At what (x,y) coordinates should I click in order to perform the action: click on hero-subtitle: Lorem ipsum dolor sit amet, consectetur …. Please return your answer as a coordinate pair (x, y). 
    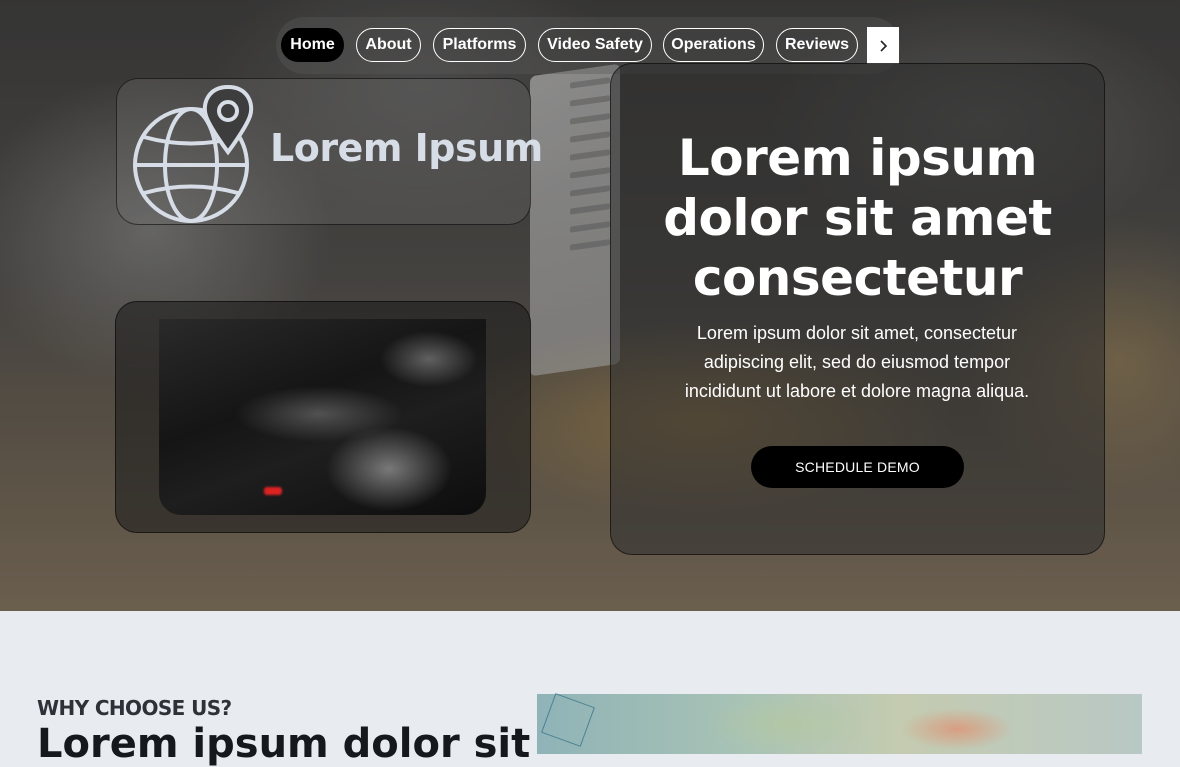
    Looking at the image, I should click on (857, 362).